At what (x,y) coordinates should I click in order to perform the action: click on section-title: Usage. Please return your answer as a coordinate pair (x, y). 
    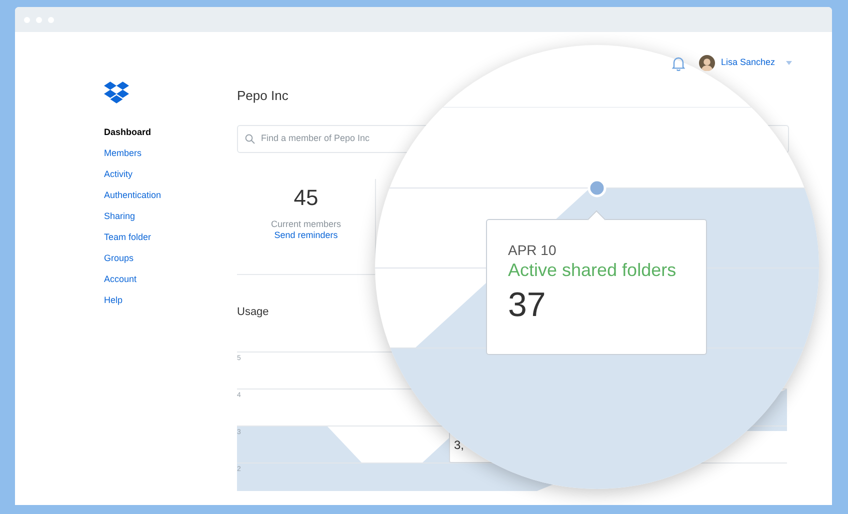
    Looking at the image, I should click on (253, 312).